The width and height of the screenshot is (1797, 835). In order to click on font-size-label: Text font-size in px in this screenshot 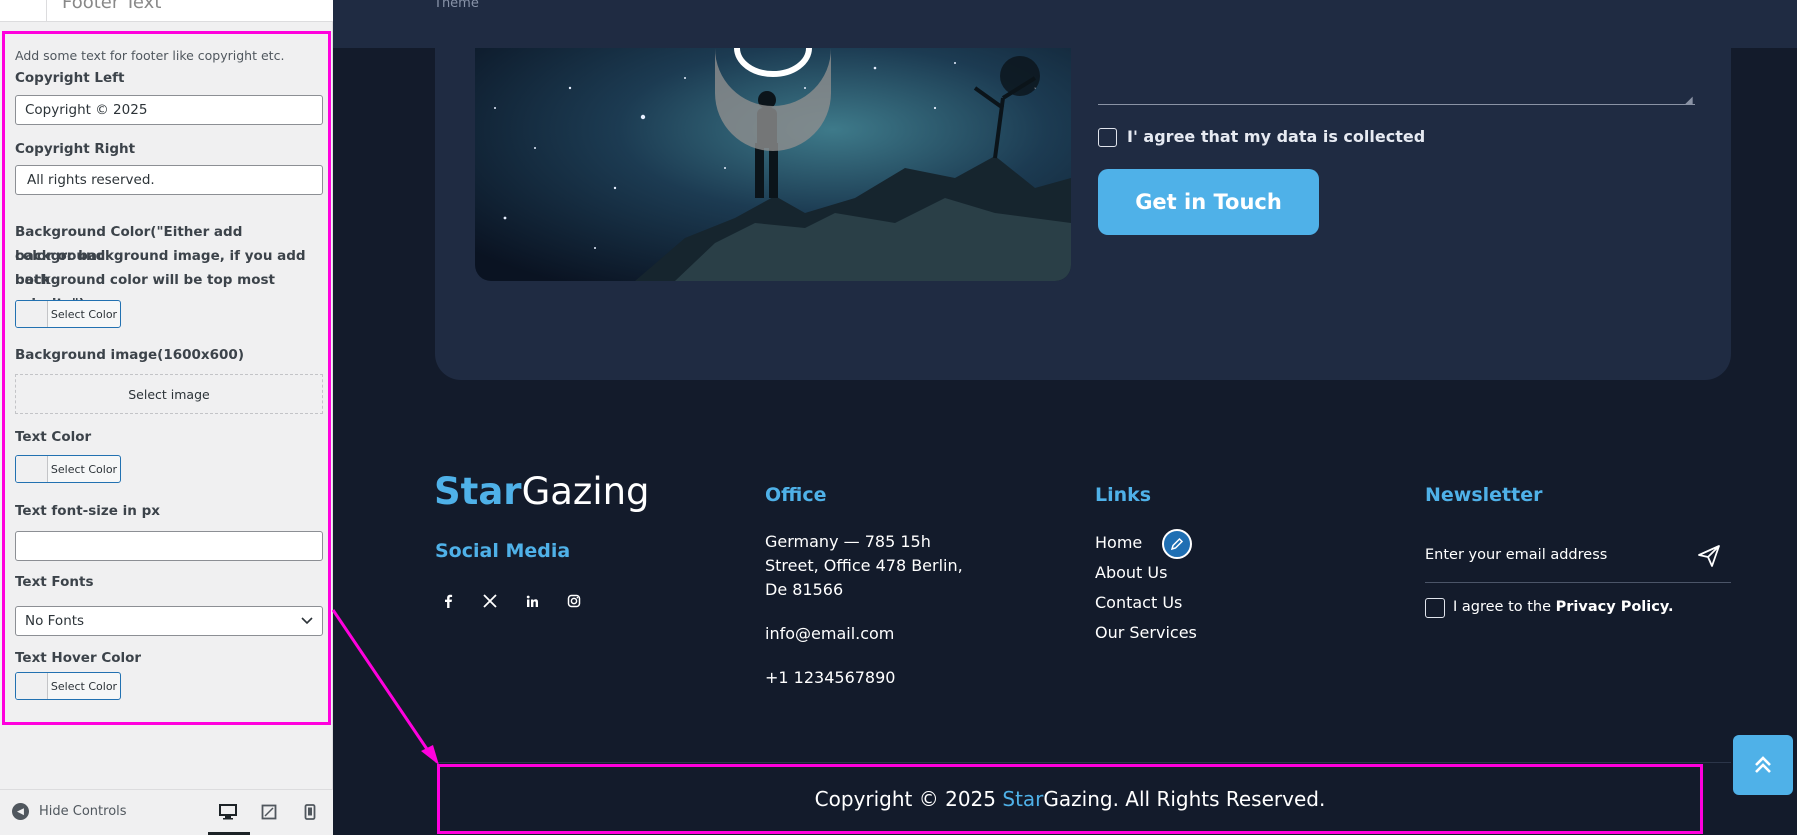, I will do `click(87, 511)`.